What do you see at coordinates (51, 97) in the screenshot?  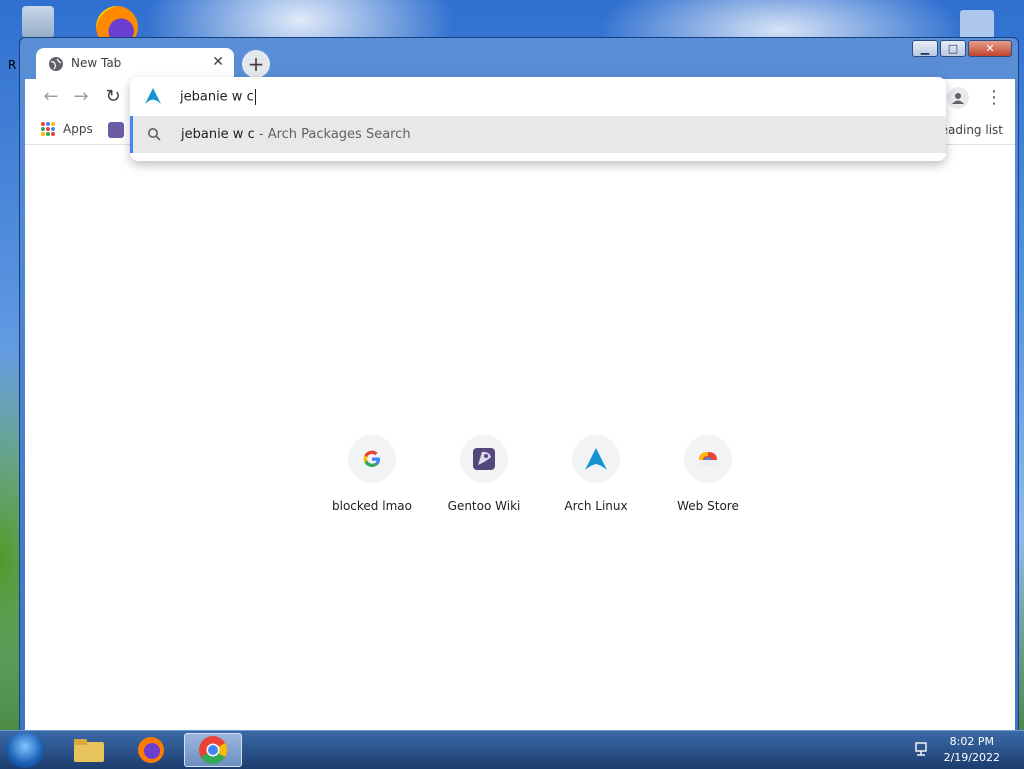 I see `back-arrow-icon: ←` at bounding box center [51, 97].